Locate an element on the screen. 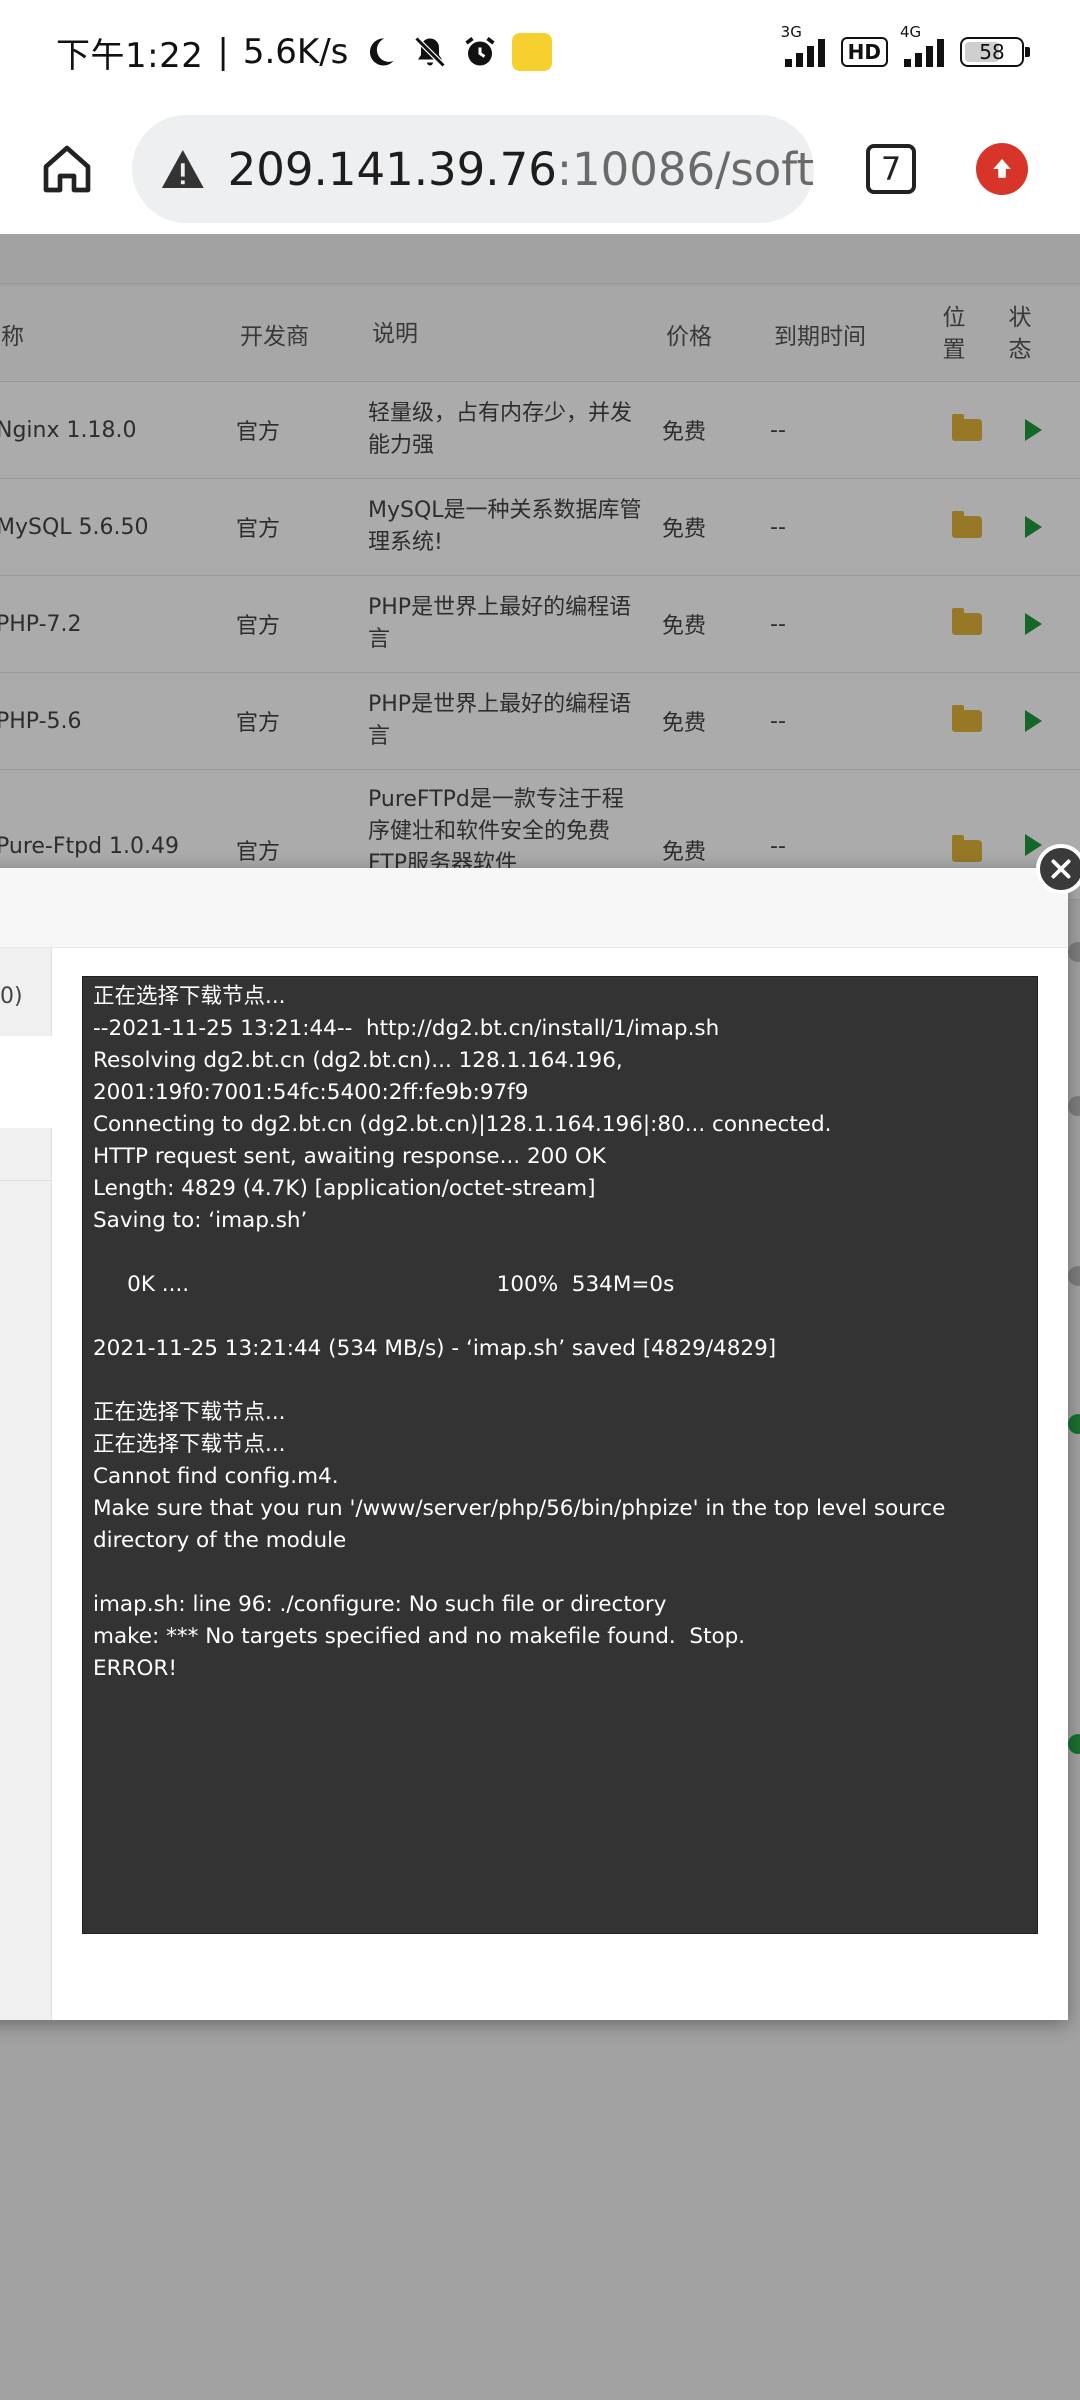  dialog-title-bar is located at coordinates (534, 908).